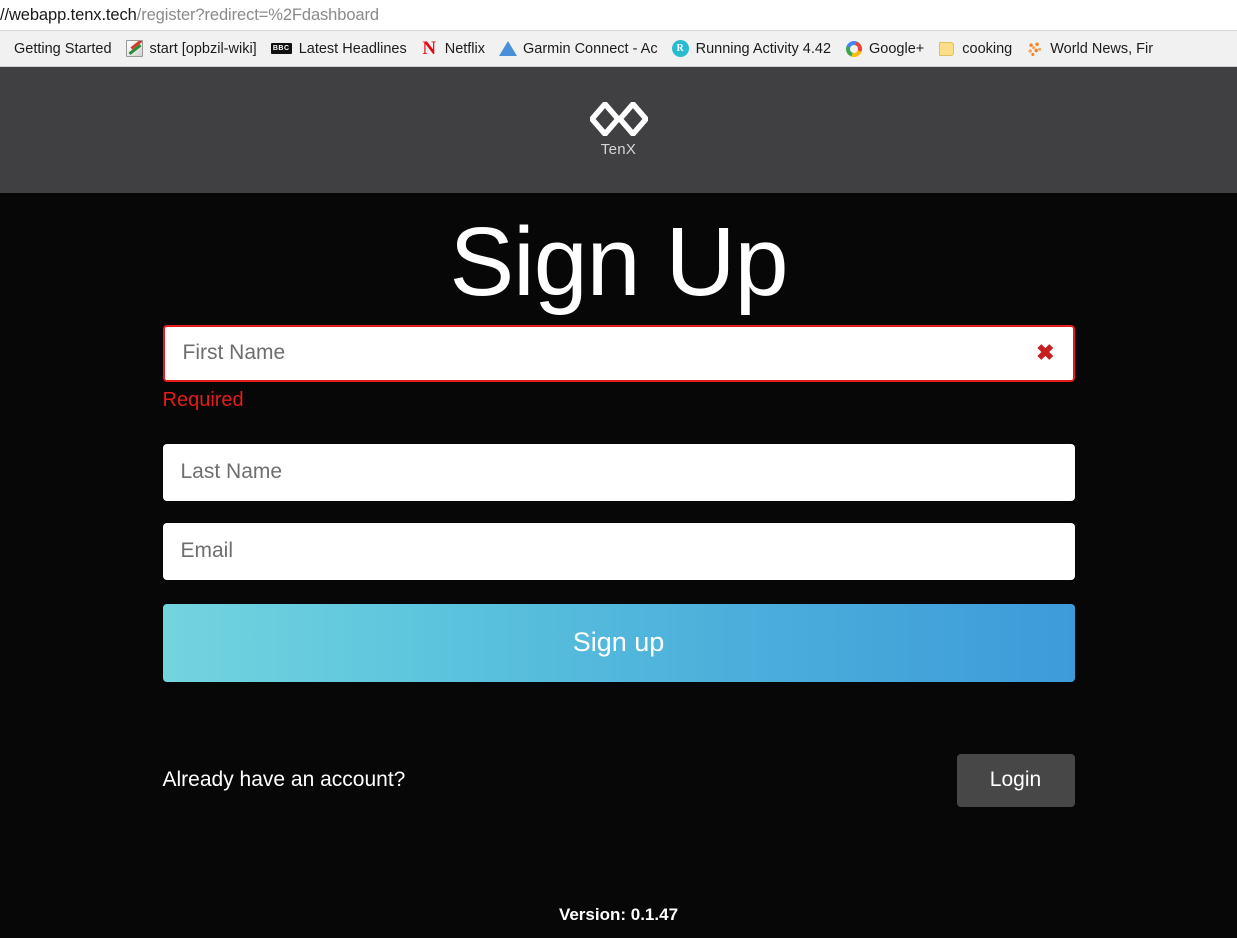 The height and width of the screenshot is (938, 1237). I want to click on orange-dots-icon, so click(1035, 48).